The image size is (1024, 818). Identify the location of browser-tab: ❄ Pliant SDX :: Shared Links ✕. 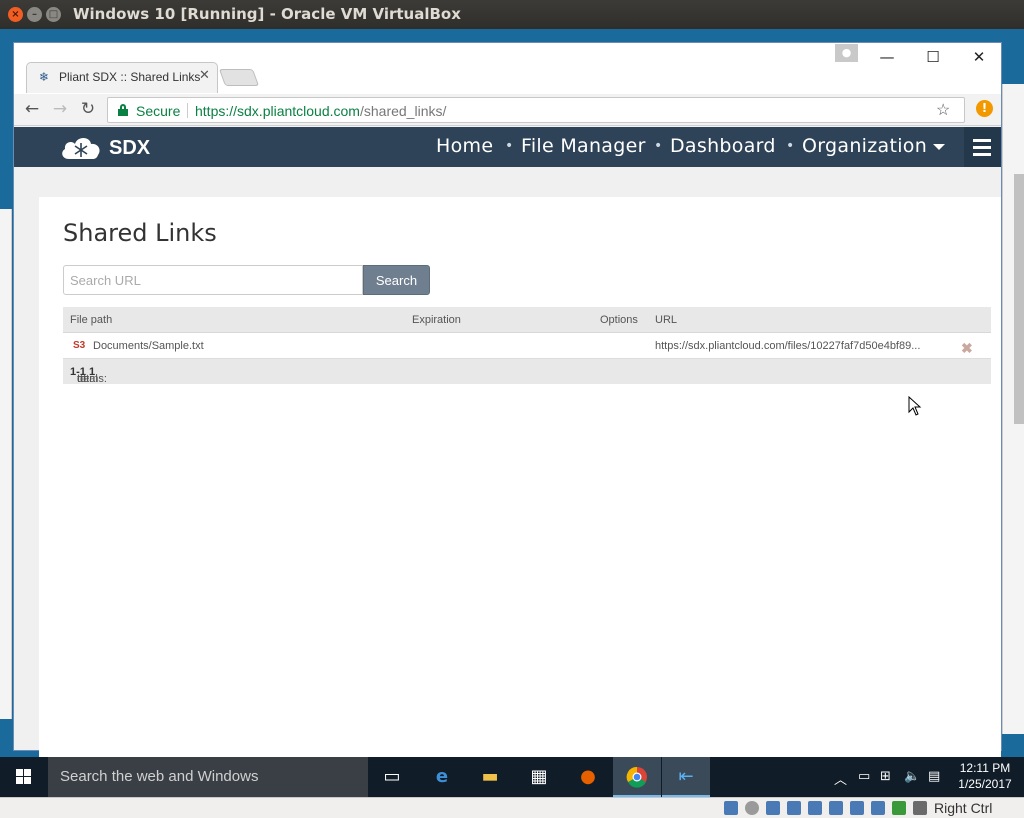
(122, 77).